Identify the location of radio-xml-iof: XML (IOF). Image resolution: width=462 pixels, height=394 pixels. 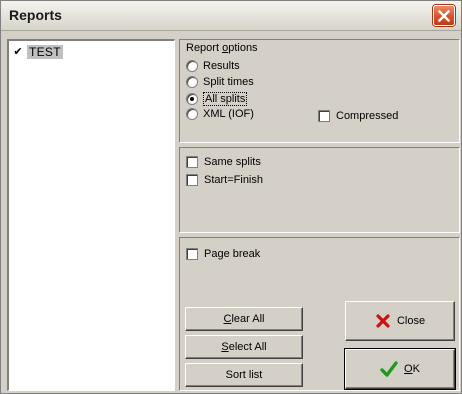
(220, 114).